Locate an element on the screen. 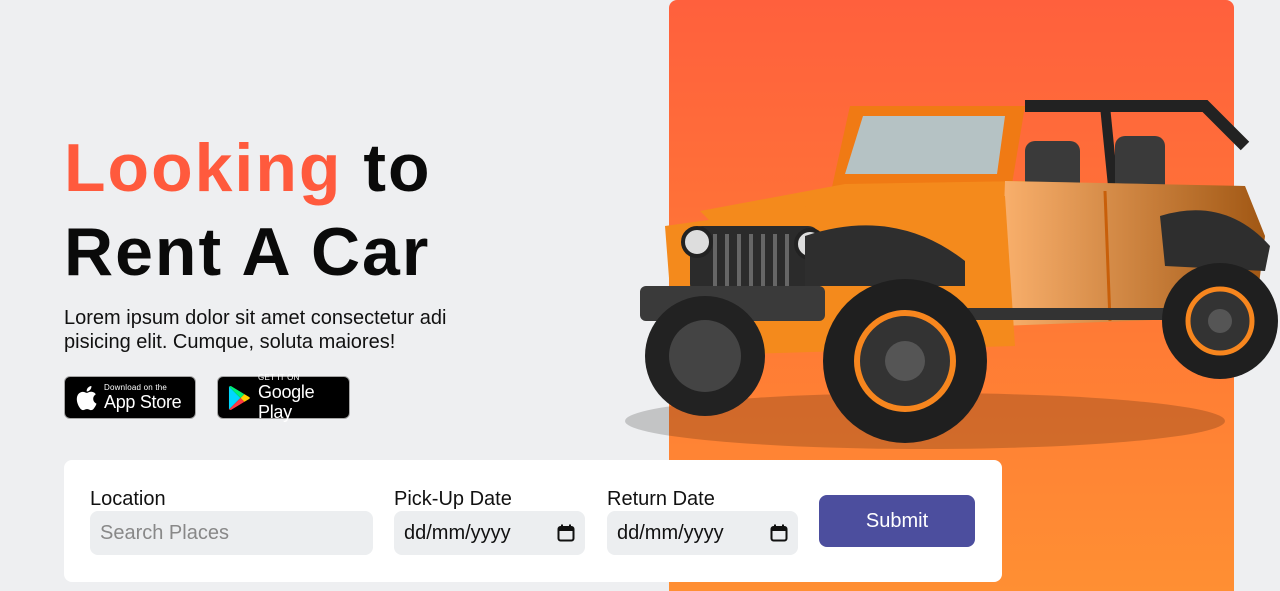 This screenshot has width=1280, height=591. hero-title-accent: Looking is located at coordinates (203, 168).